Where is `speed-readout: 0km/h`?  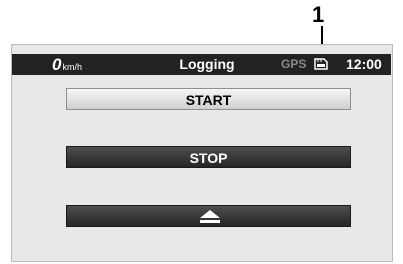
speed-readout: 0km/h is located at coordinates (67, 64).